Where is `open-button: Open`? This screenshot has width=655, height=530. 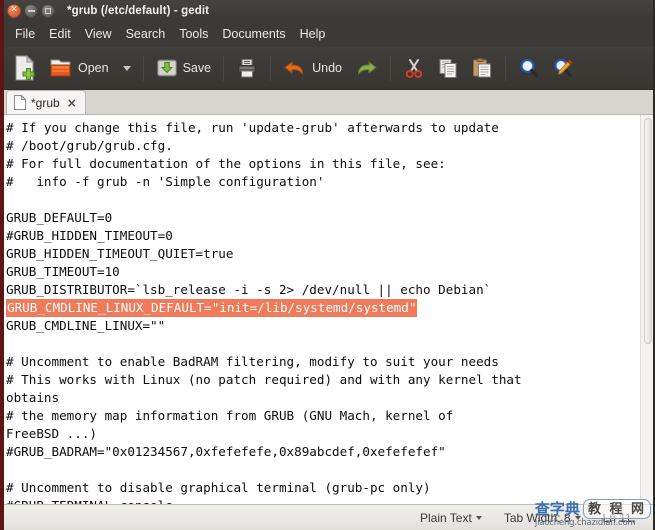
open-button: Open is located at coordinates (79, 68).